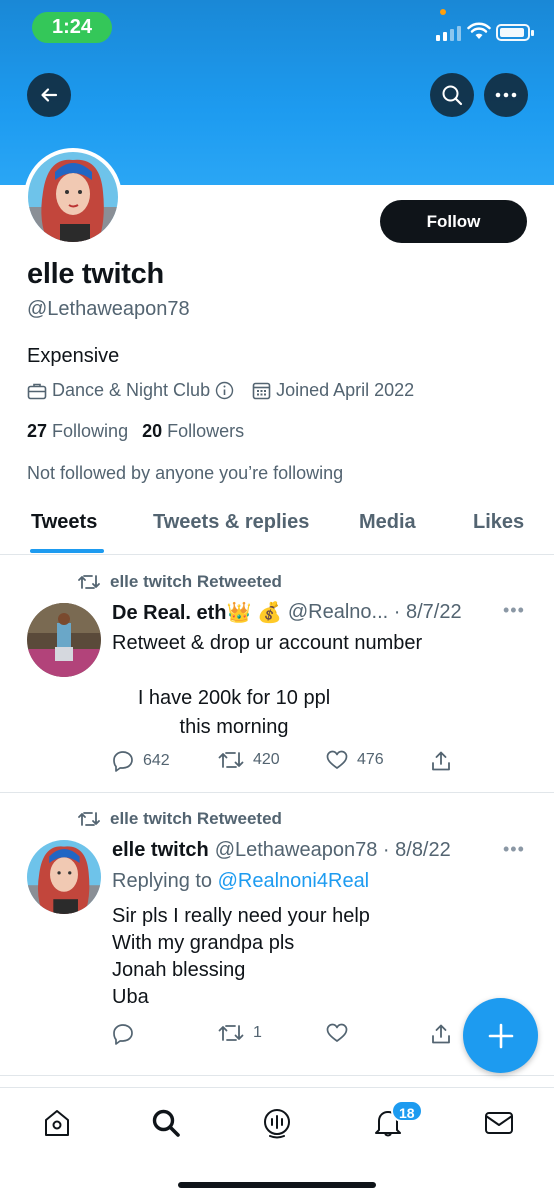 This screenshot has height=1200, width=554. What do you see at coordinates (355, 760) in the screenshot?
I see `like-button: 476` at bounding box center [355, 760].